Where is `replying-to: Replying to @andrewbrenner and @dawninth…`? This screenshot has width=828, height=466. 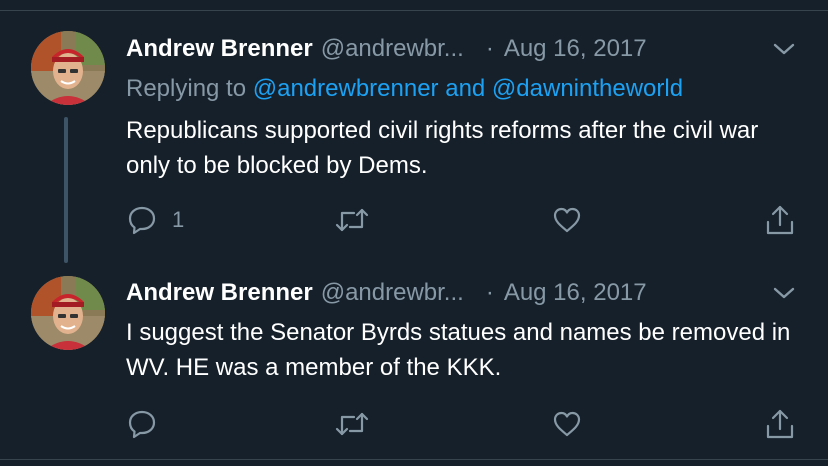 replying-to: Replying to @andrewbrenner and @dawninth… is located at coordinates (404, 89).